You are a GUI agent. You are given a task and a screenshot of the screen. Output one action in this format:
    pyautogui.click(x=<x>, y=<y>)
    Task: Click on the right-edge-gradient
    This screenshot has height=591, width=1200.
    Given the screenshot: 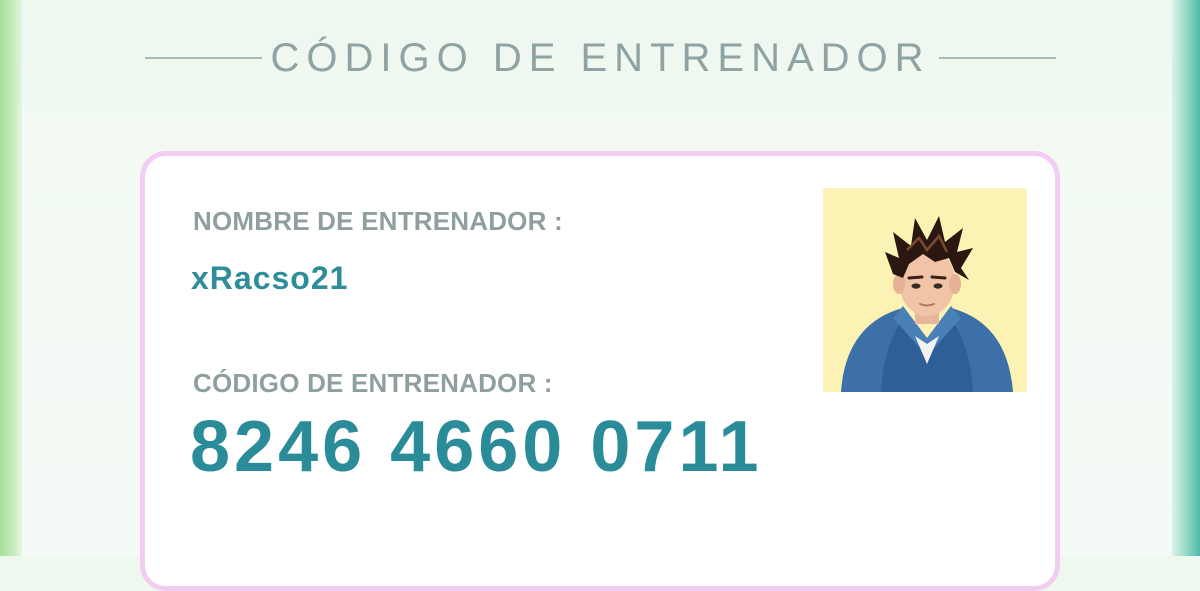 What is the action you would take?
    pyautogui.click(x=1186, y=278)
    